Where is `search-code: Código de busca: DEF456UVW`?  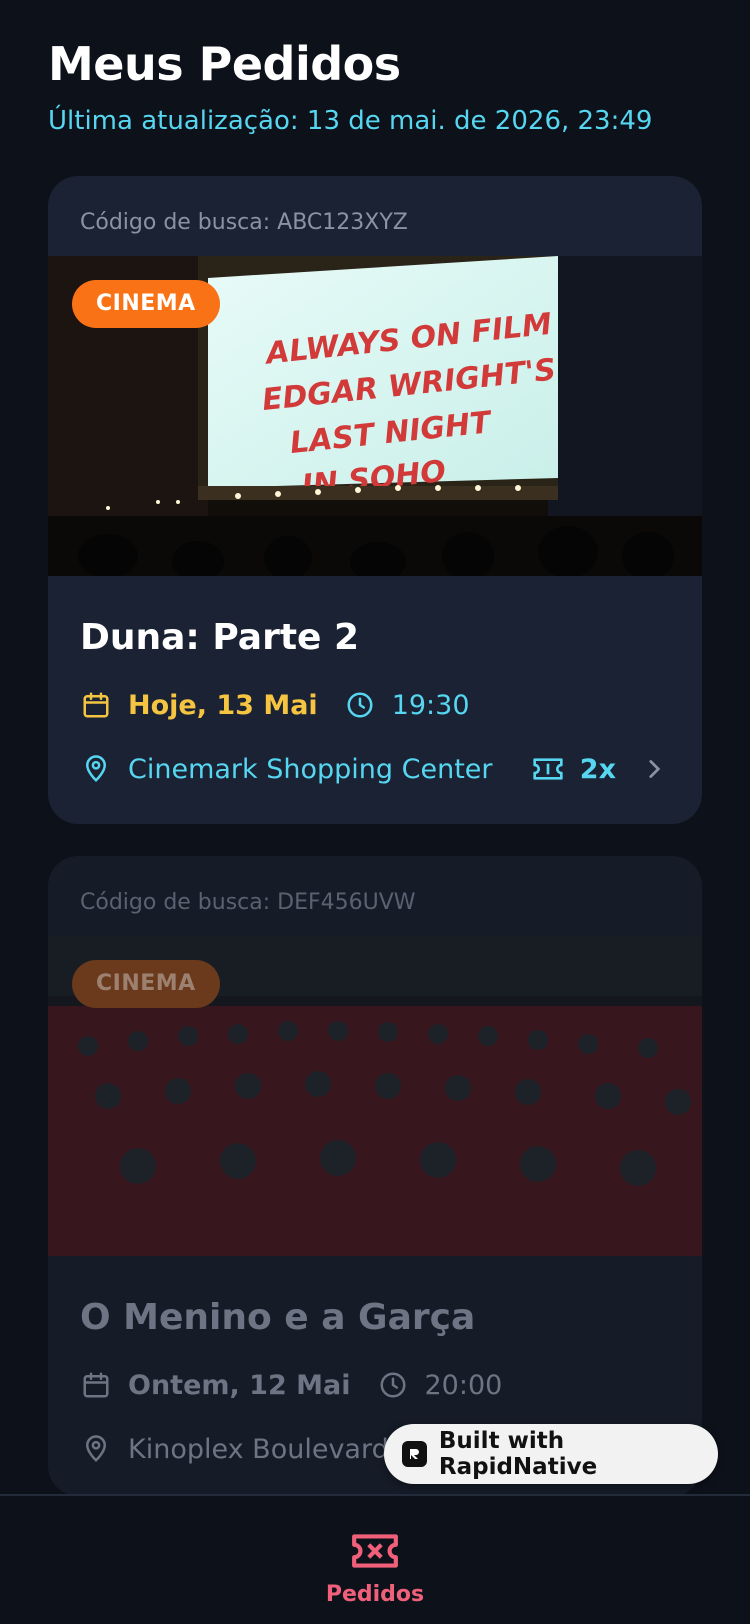
search-code: Código de busca: DEF456UVW is located at coordinates (248, 902).